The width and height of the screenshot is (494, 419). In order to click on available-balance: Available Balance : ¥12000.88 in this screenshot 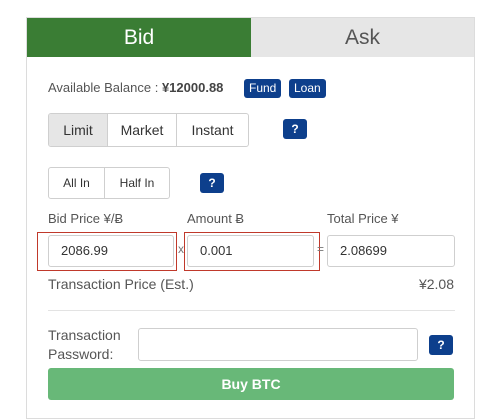, I will do `click(135, 87)`.